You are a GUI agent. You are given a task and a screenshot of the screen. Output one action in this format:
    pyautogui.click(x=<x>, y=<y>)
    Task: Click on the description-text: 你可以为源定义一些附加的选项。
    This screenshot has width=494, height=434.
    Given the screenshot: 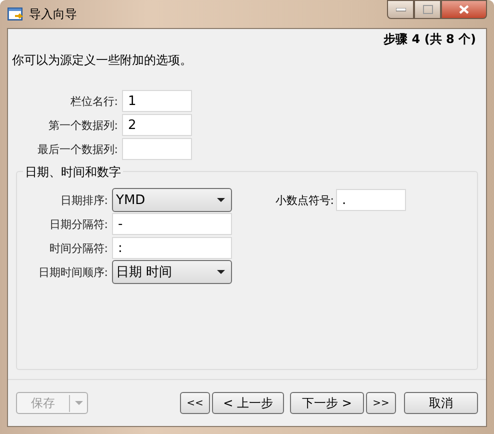 What is the action you would take?
    pyautogui.click(x=102, y=60)
    